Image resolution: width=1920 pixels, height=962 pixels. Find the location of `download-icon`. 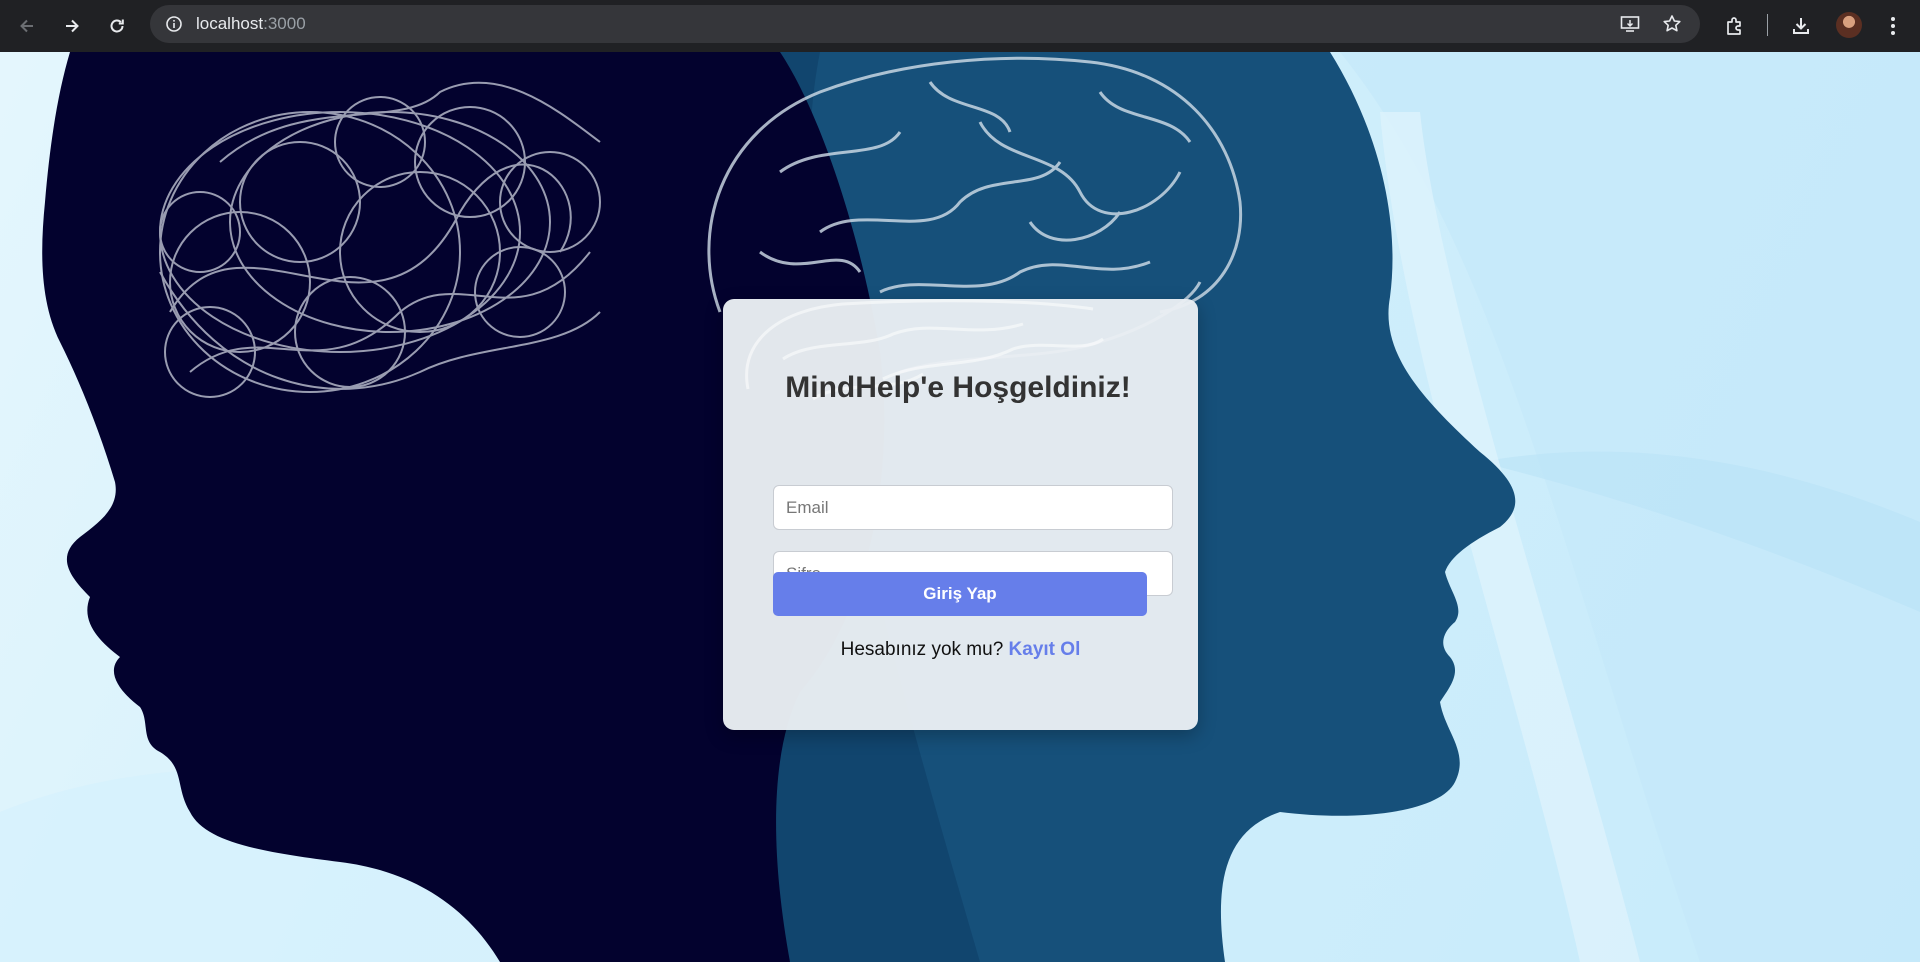

download-icon is located at coordinates (1801, 26).